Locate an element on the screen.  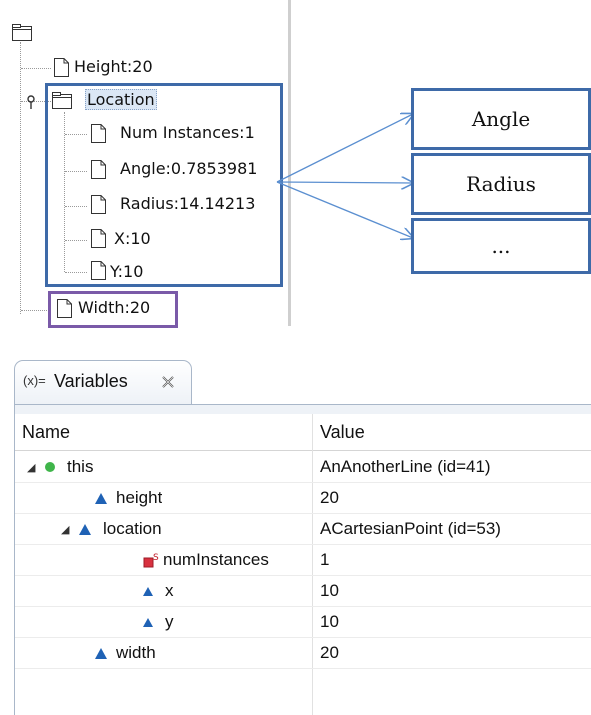
static-field-icon: S is located at coordinates (151, 560).